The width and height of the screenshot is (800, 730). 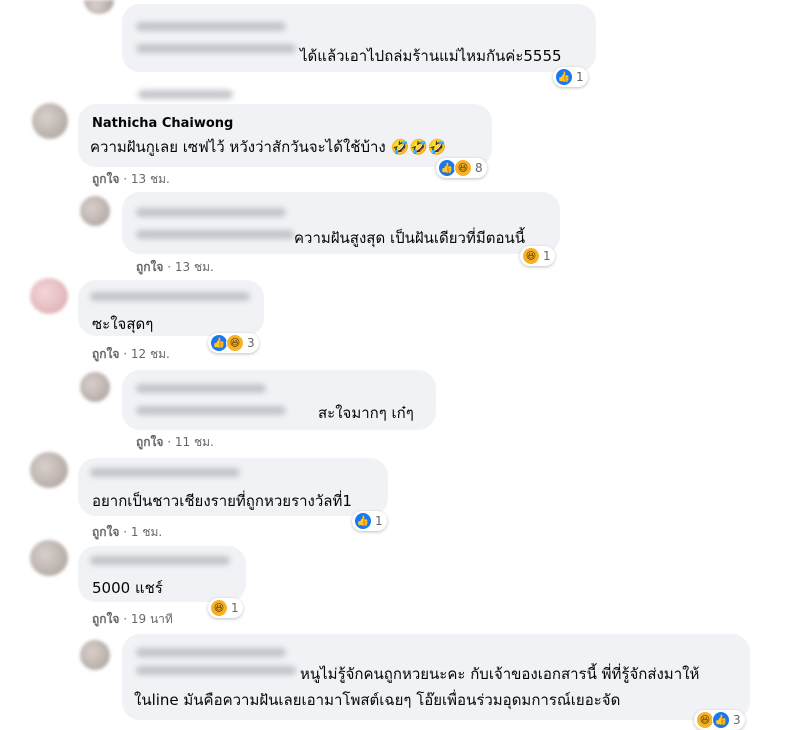 I want to click on timestamp: 12 ชม., so click(x=150, y=354).